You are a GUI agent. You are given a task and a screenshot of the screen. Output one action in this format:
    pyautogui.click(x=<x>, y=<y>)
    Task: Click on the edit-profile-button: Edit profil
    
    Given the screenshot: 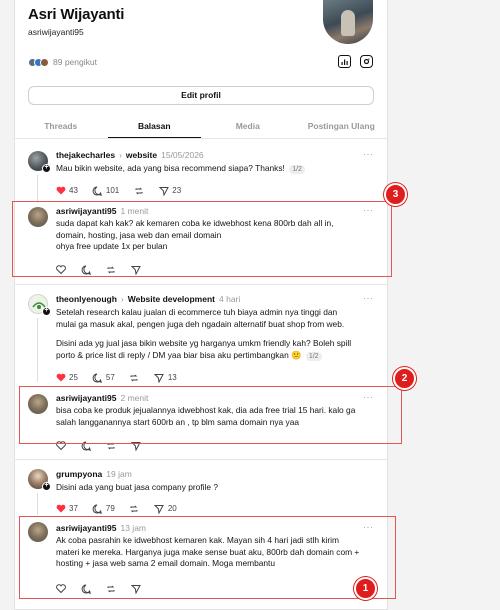 What is the action you would take?
    pyautogui.click(x=201, y=95)
    